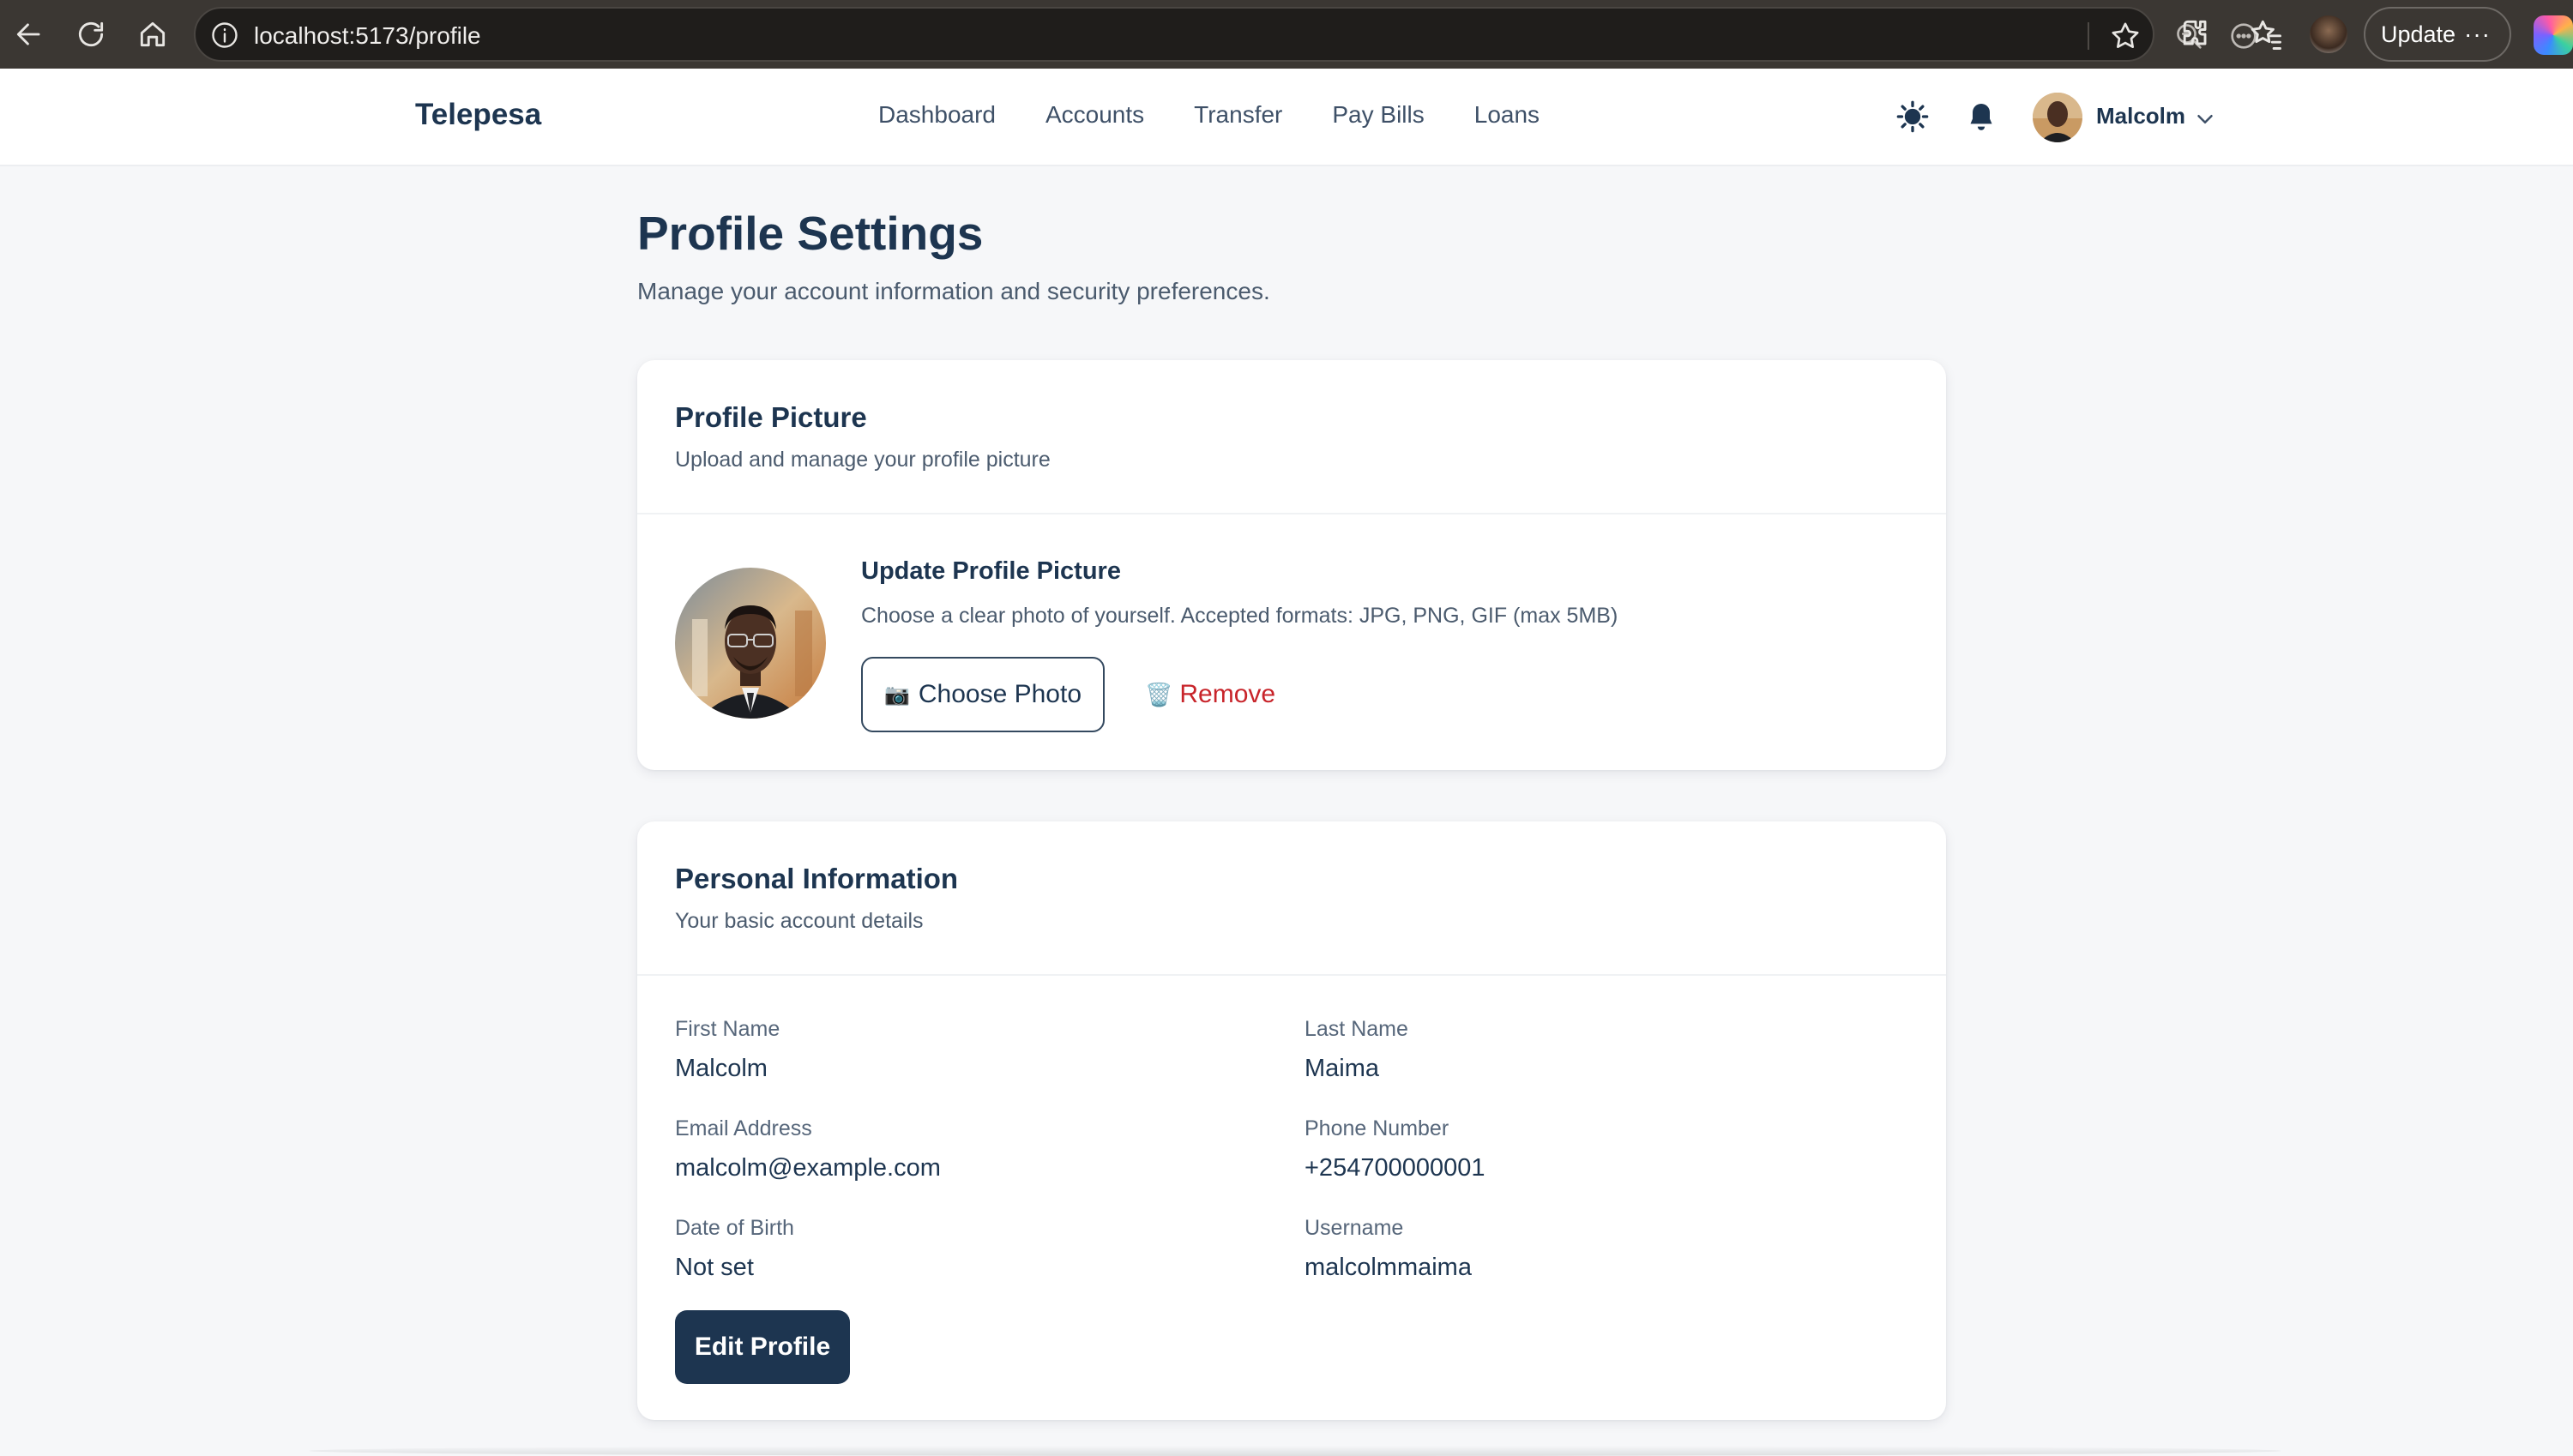 This screenshot has width=2573, height=1456. I want to click on chevron-down-icon, so click(2205, 119).